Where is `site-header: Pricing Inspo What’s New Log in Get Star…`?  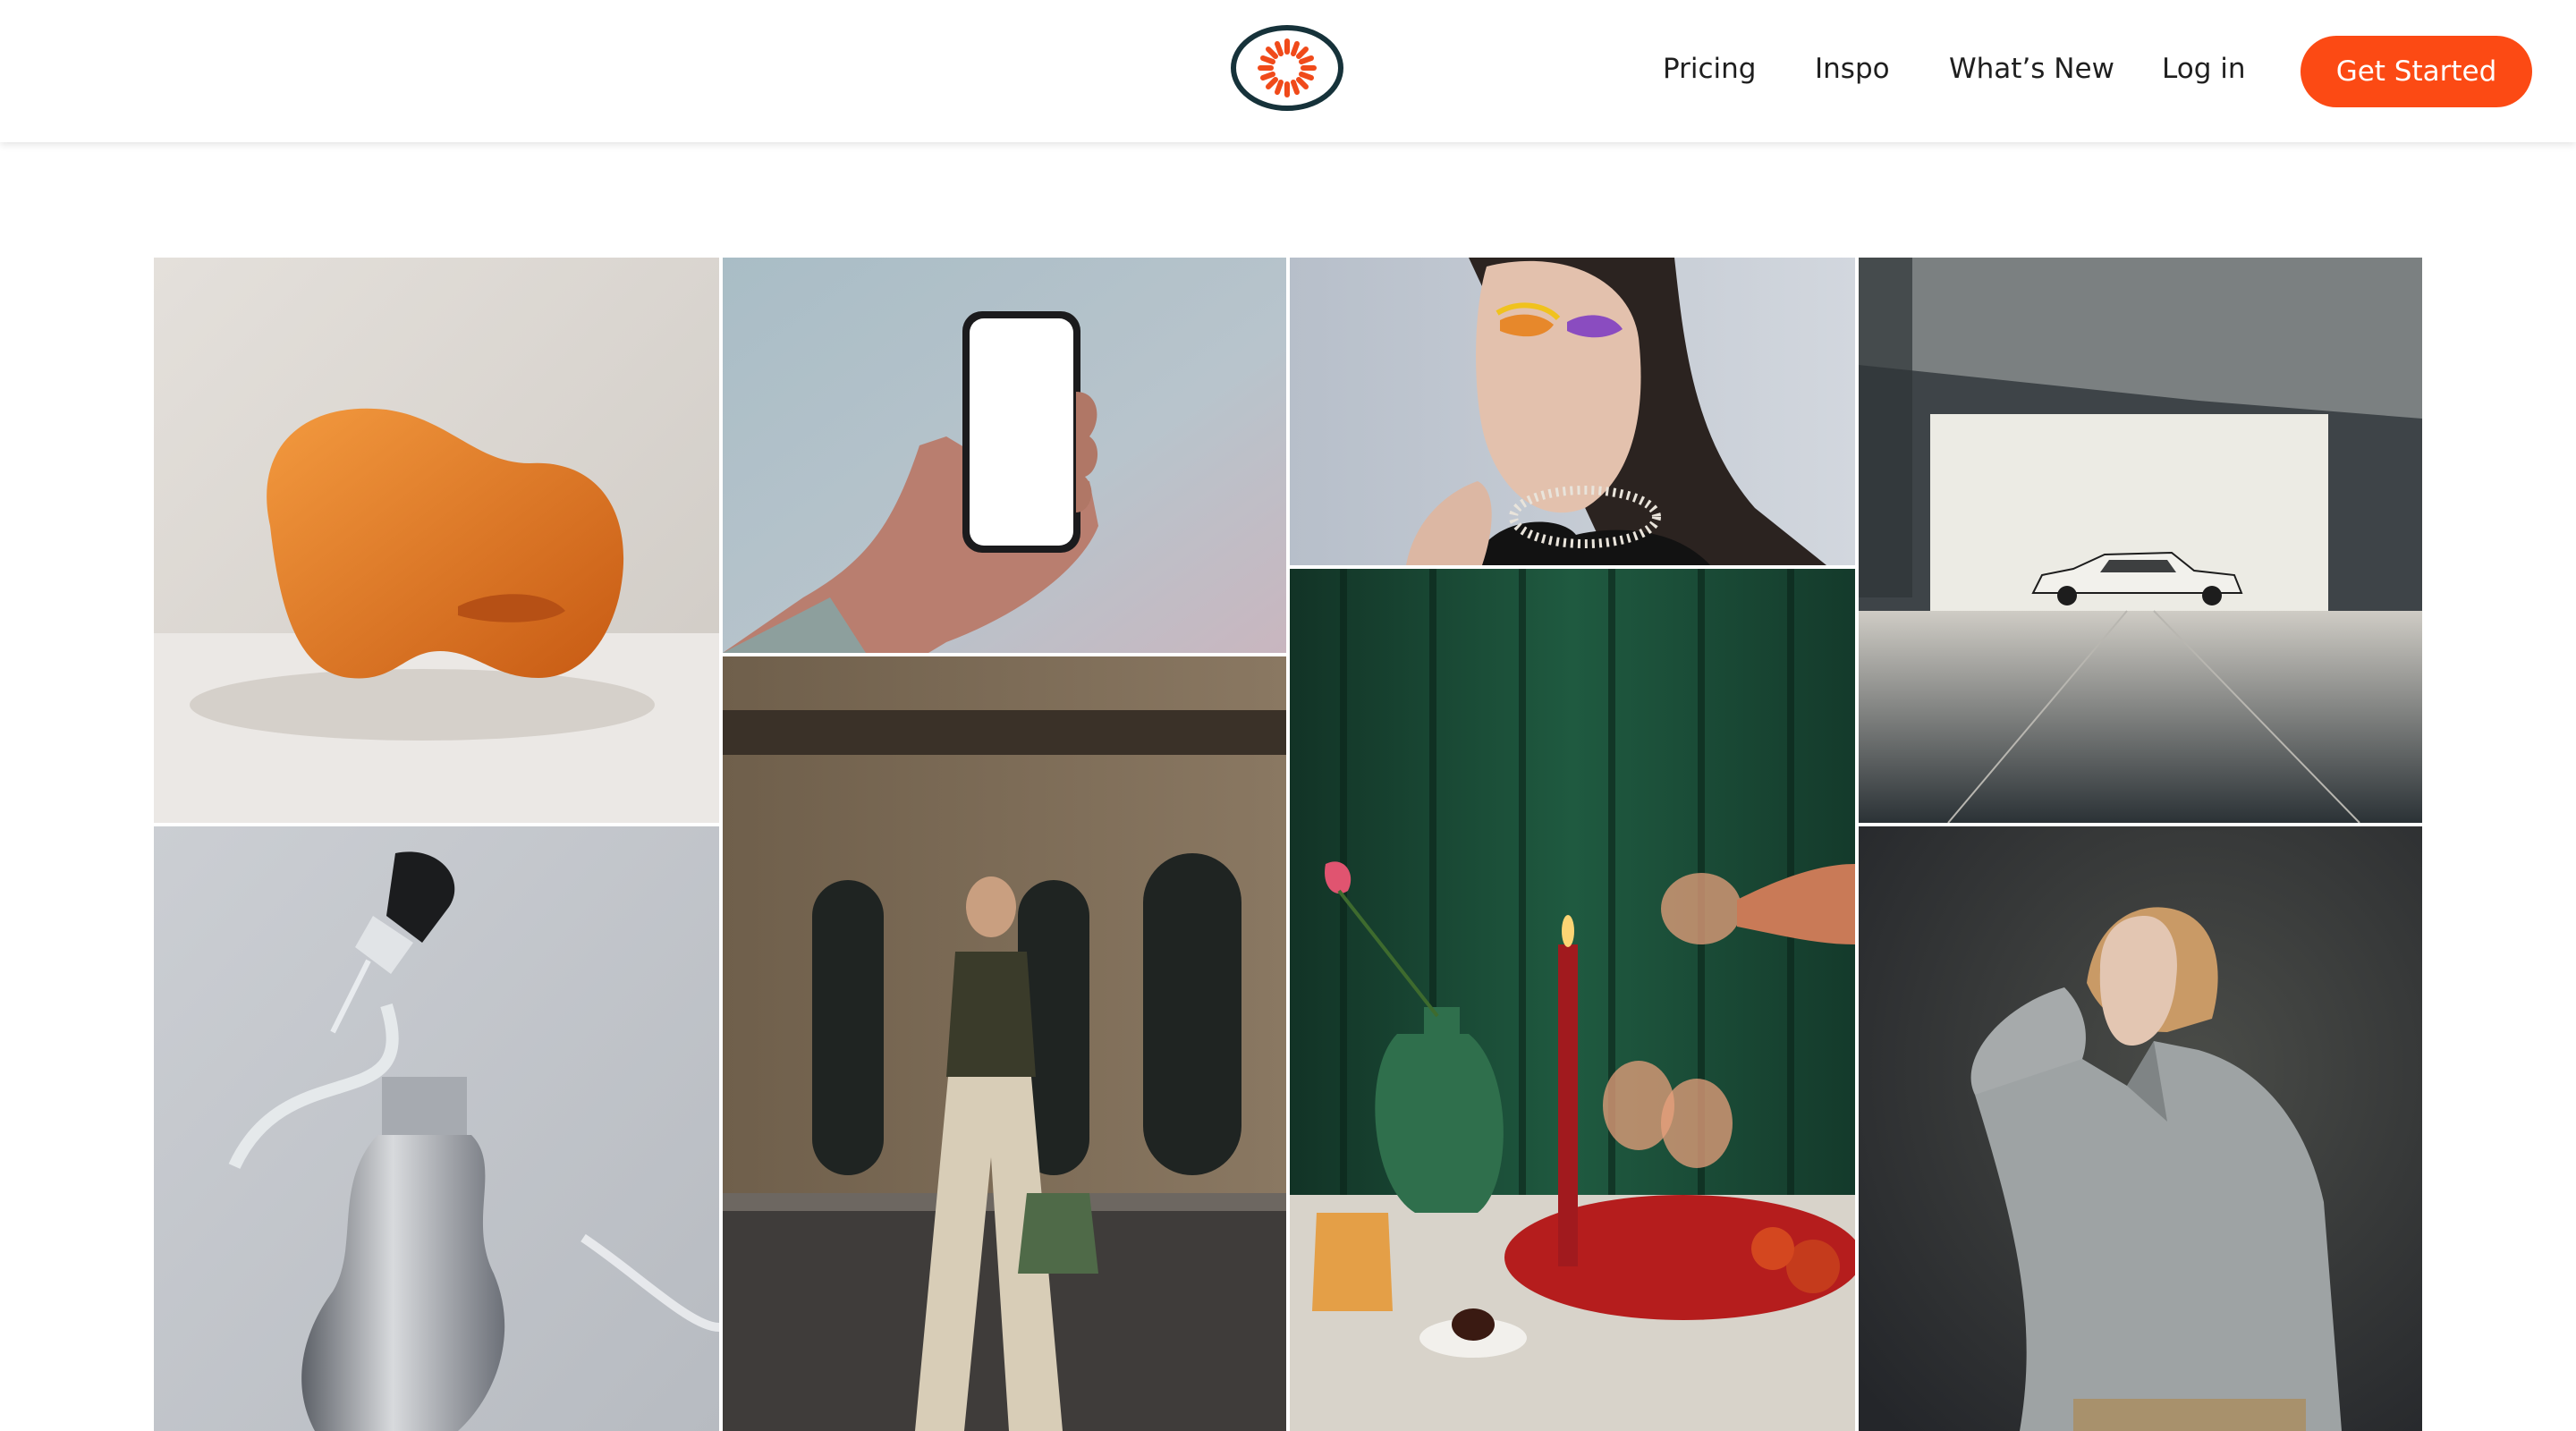
site-header: Pricing Inspo What’s New Log in Get Star… is located at coordinates (1288, 71).